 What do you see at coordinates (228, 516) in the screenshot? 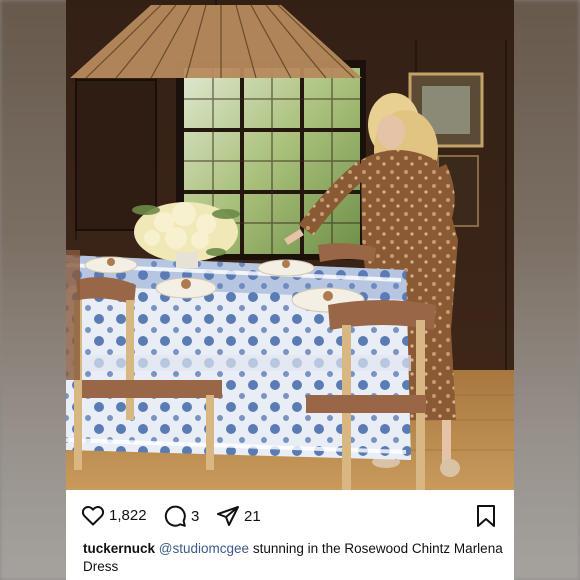
I see `paper-plane-icon` at bounding box center [228, 516].